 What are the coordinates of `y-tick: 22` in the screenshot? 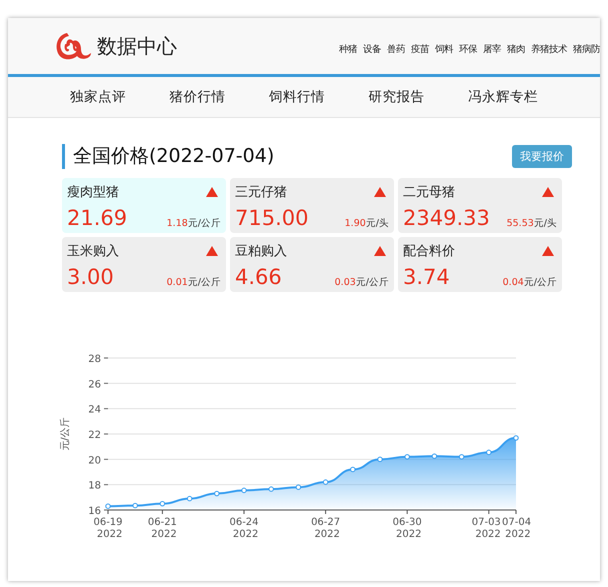 It's located at (98, 435).